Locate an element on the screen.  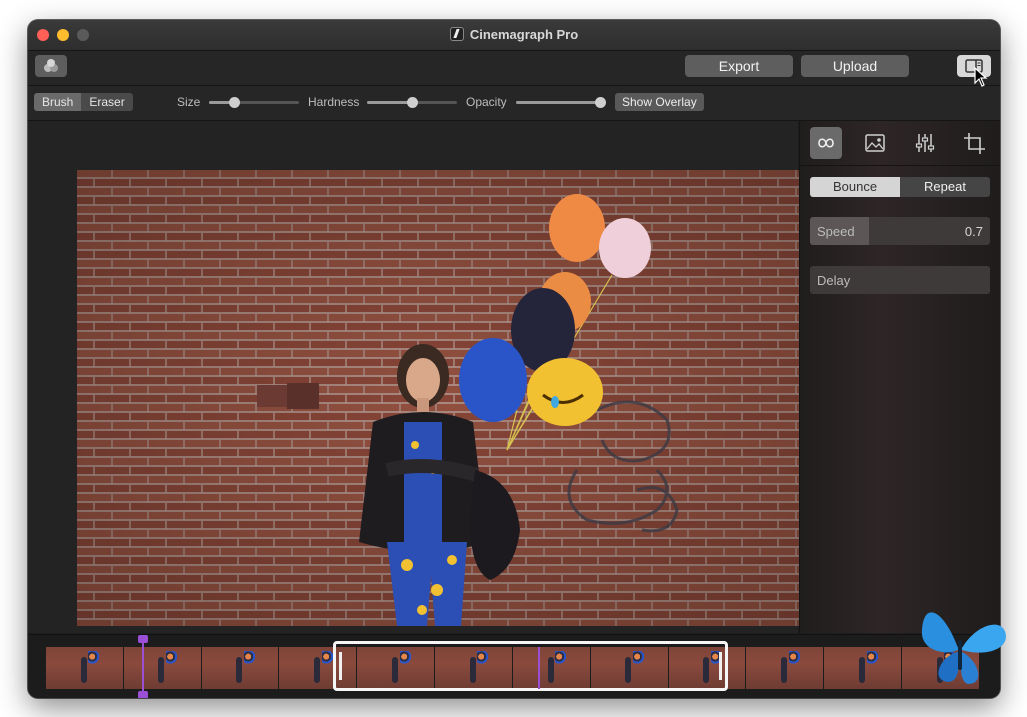
repeat-mode-button: Repeat is located at coordinates (945, 187).